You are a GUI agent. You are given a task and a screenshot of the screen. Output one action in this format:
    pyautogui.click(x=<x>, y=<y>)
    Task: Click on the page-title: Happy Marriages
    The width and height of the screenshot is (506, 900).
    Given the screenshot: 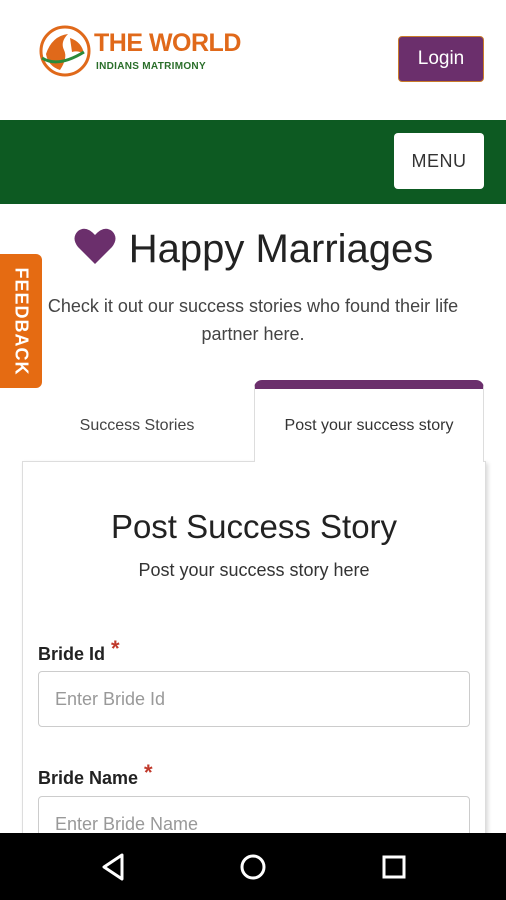 What is the action you would take?
    pyautogui.click(x=253, y=249)
    